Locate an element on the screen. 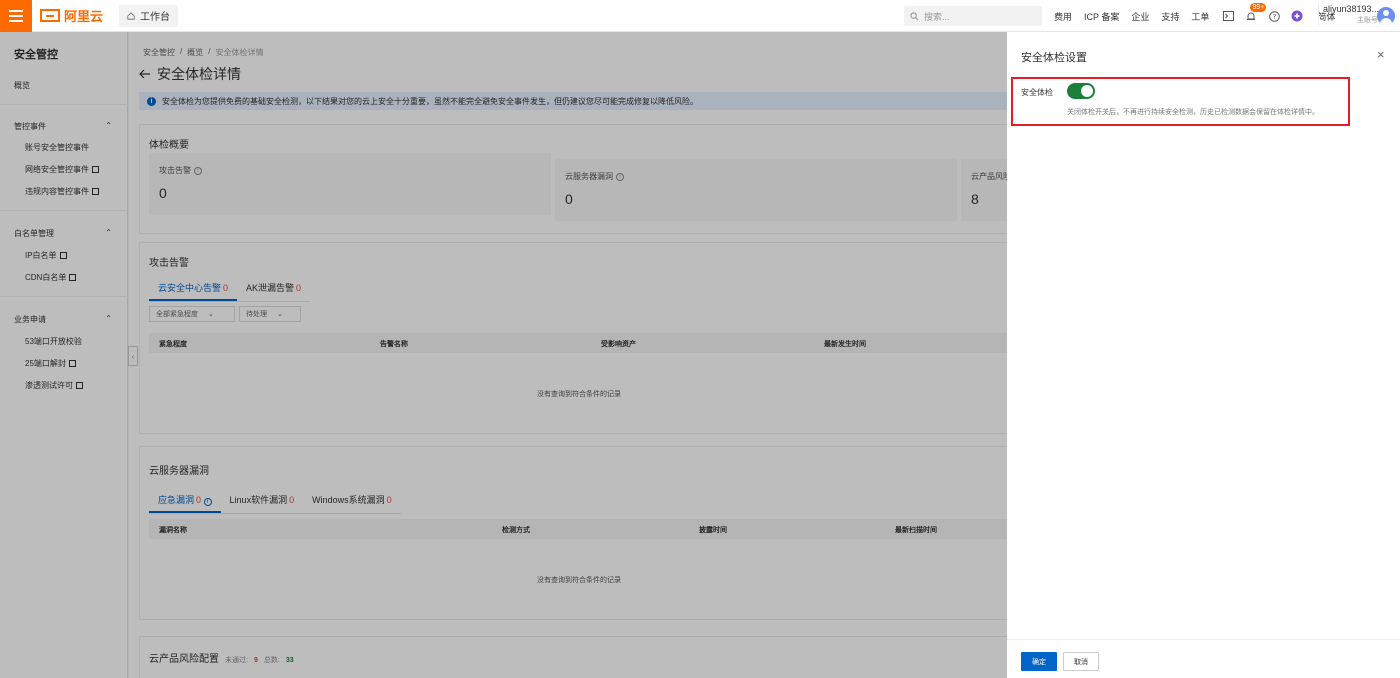 The width and height of the screenshot is (1400, 678). top-nav: 费用 ICP 备案 企业 支持 工单 99+ ? 简体 is located at coordinates (1200, 16).